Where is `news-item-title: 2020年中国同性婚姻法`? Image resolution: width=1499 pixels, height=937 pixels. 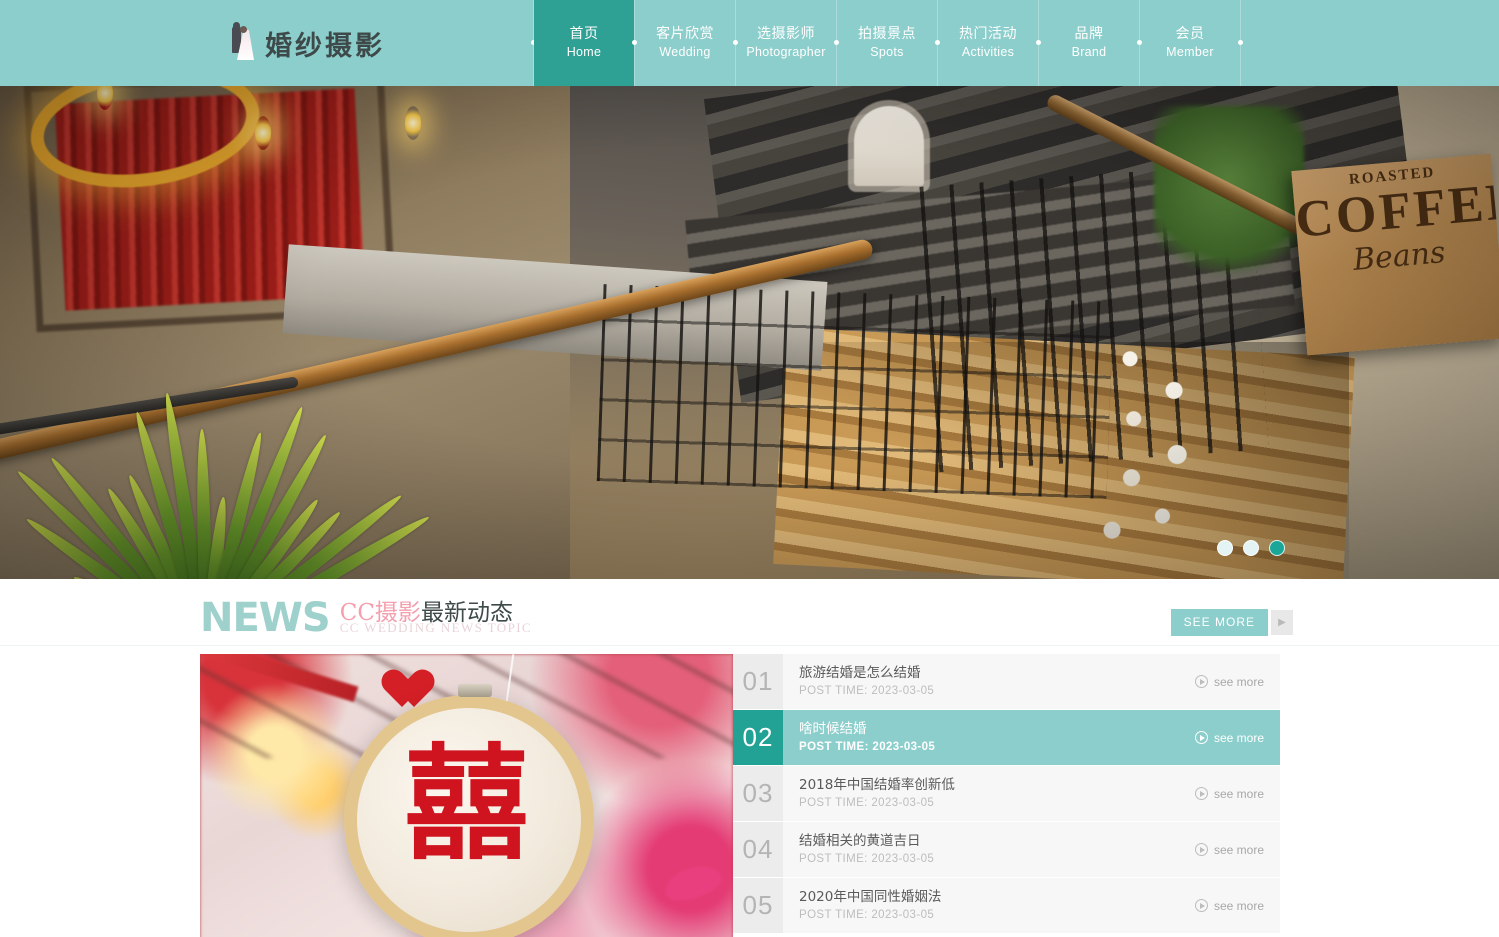 news-item-title: 2020年中国同性婚姻法 is located at coordinates (870, 897).